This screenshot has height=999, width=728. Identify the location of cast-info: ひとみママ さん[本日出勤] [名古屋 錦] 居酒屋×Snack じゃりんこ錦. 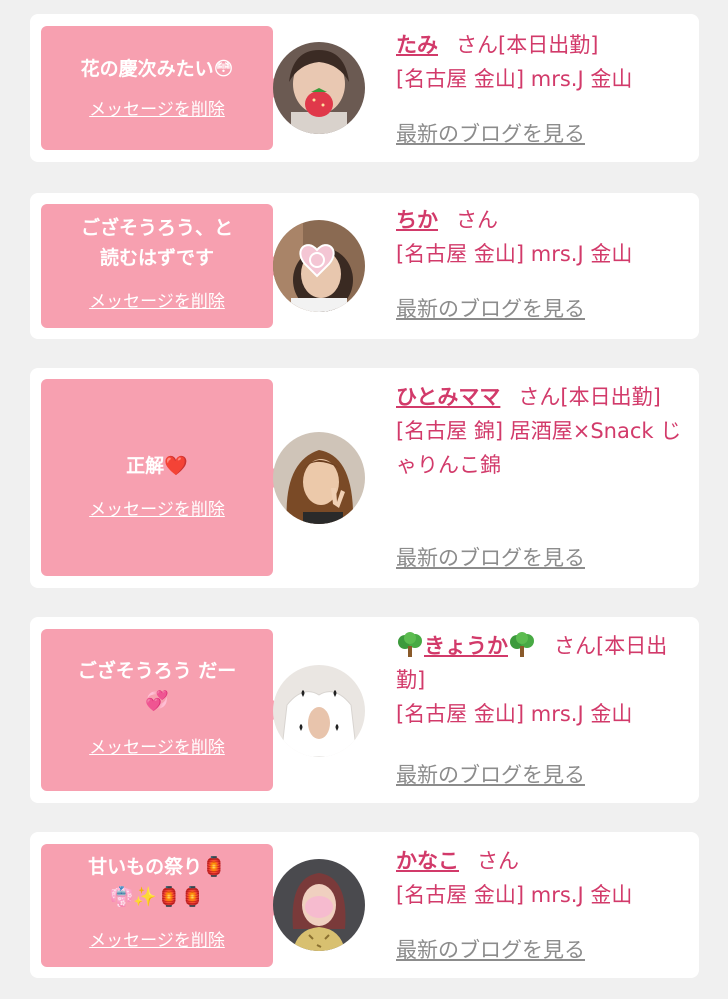
(543, 431).